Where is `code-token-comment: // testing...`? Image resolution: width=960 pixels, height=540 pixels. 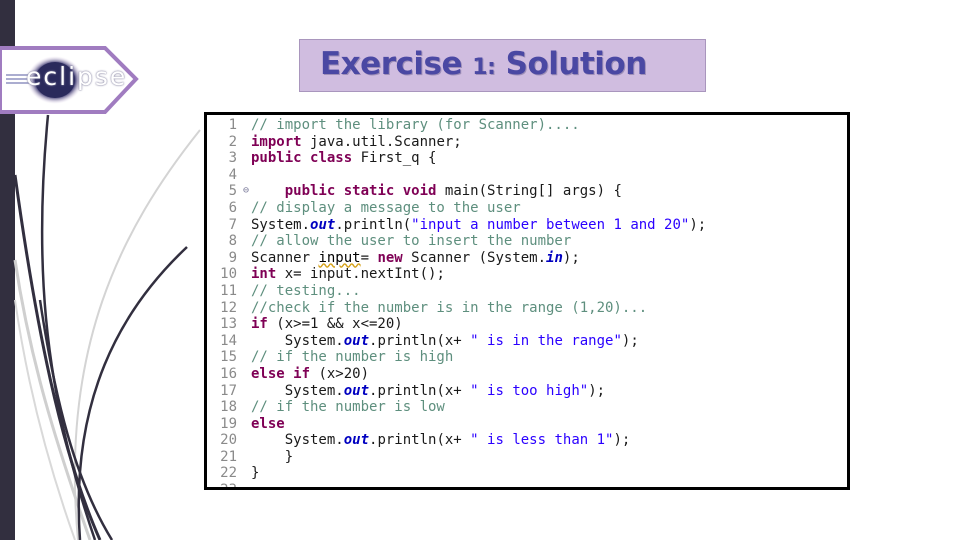
code-token-comment: // testing... is located at coordinates (306, 290).